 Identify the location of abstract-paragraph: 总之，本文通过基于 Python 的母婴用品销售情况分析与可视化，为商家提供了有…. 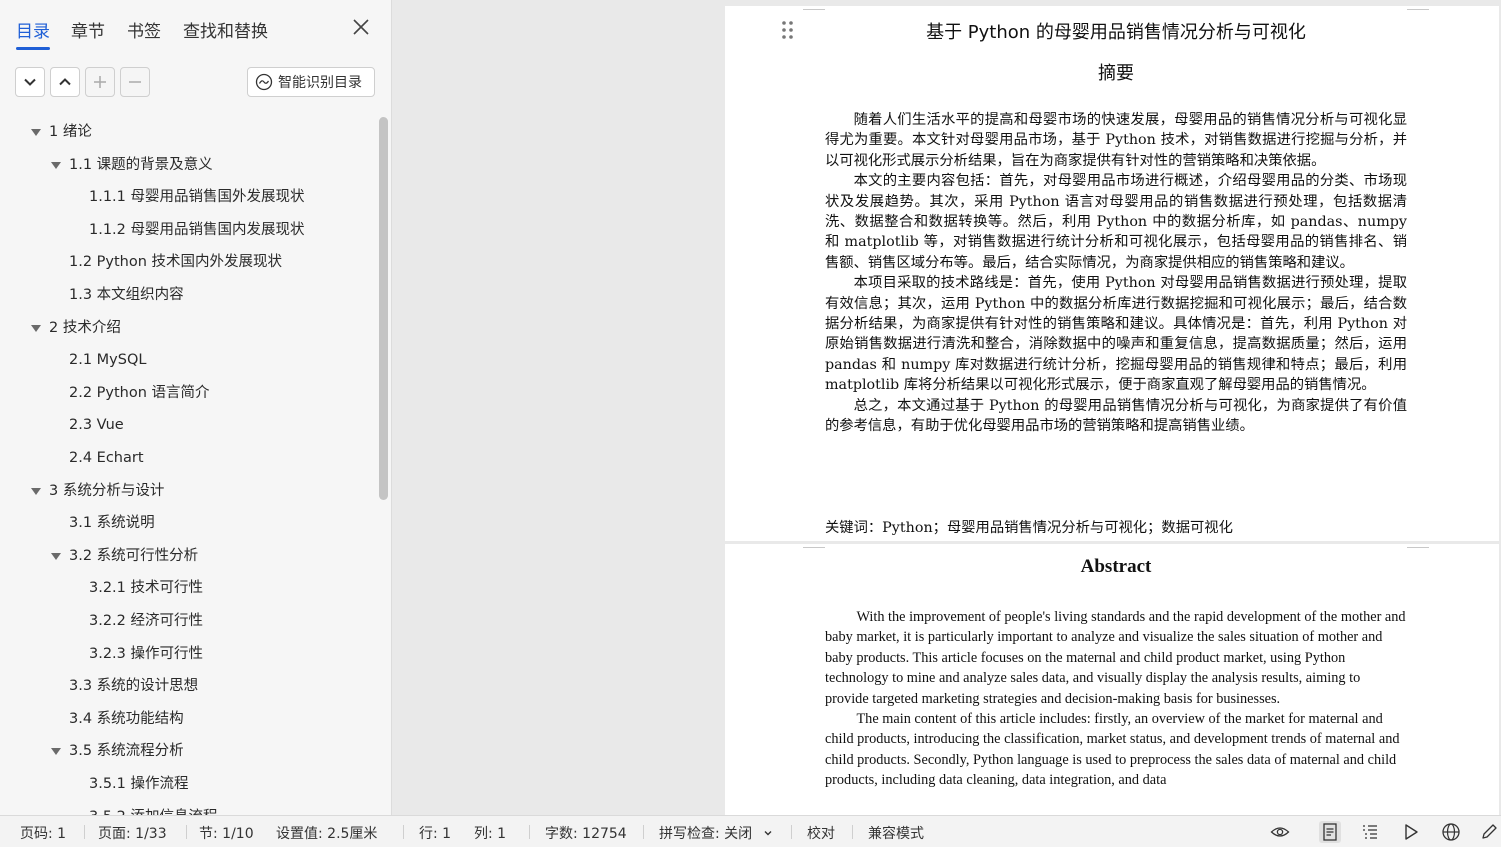
(1116, 416).